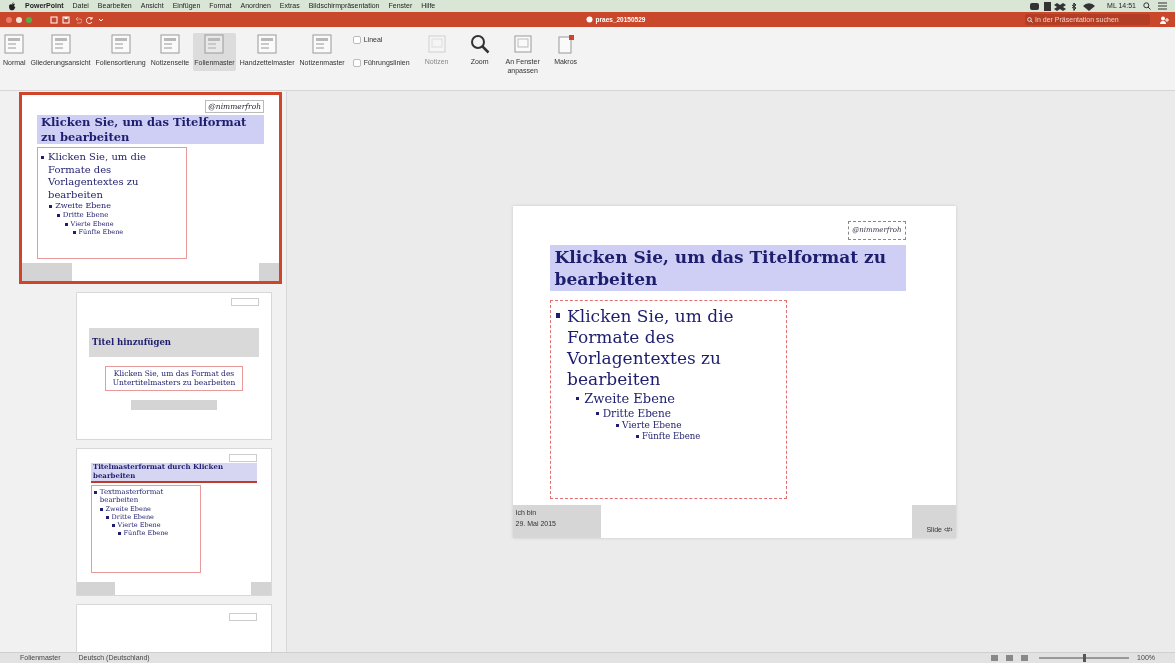 Image resolution: width=1175 pixels, height=663 pixels. I want to click on share-icon, so click(1164, 19).